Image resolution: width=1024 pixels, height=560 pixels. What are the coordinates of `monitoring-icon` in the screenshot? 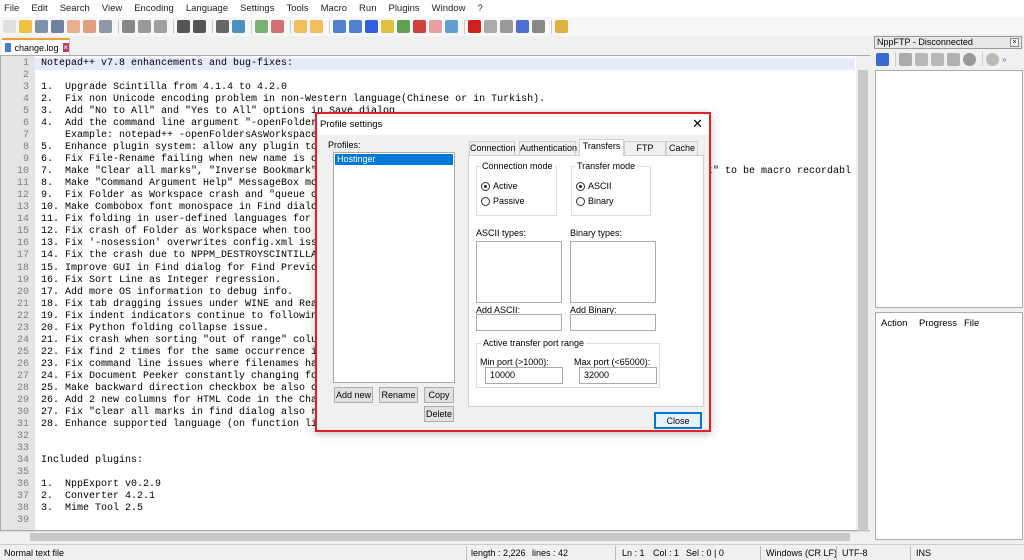 It's located at (451, 26).